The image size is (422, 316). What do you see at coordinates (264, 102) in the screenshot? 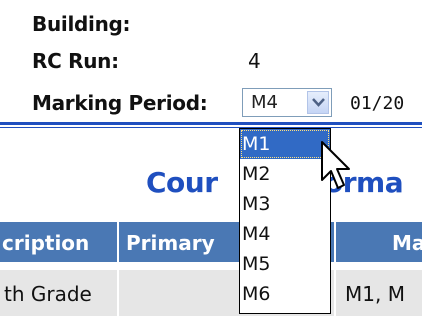
I see `marking-period-selected-value: M4` at bounding box center [264, 102].